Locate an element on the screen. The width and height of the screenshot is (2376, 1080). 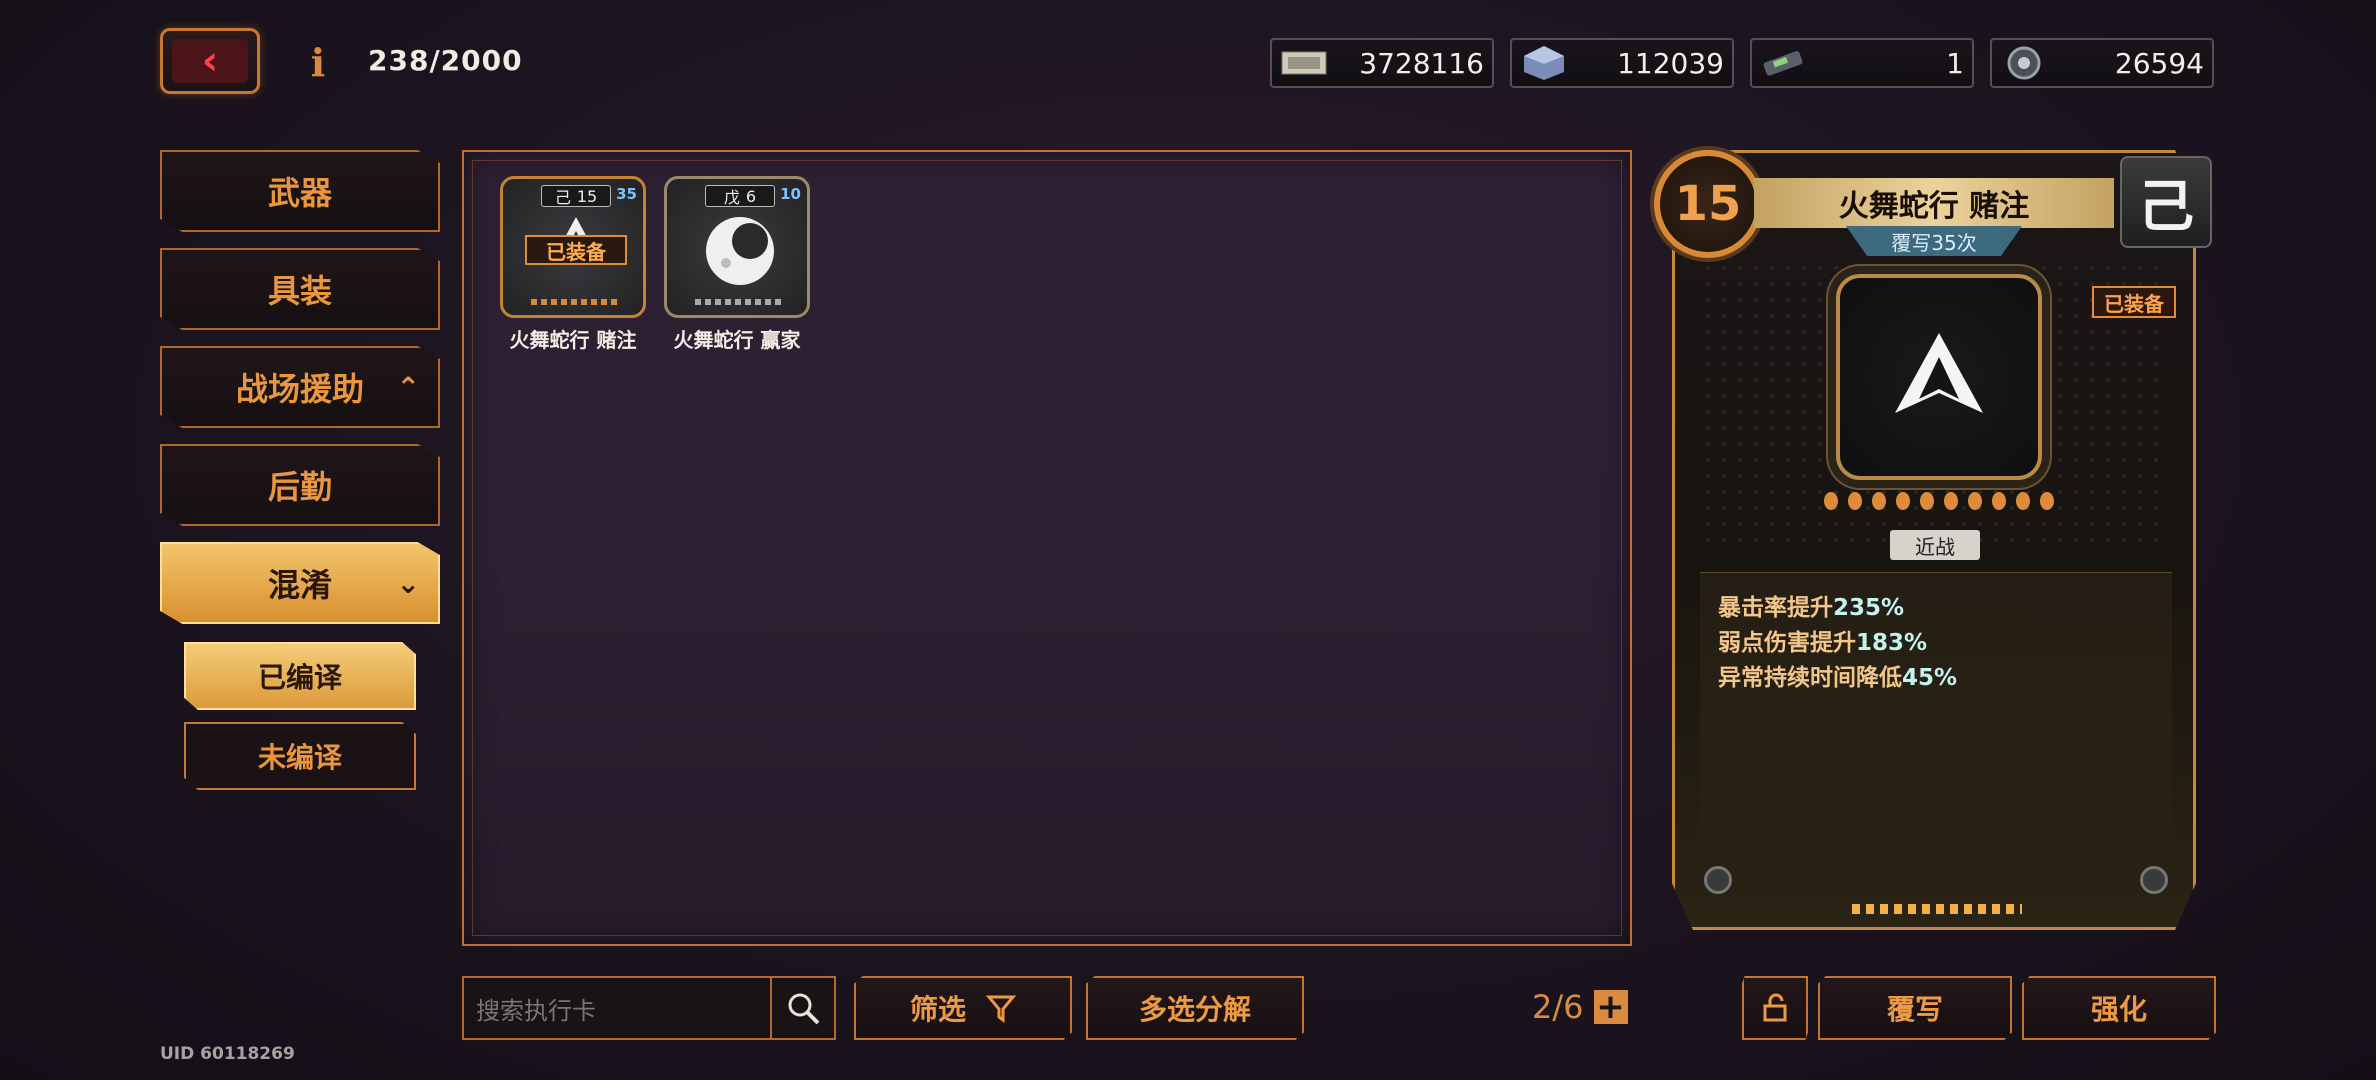
menu-armor: 具装 is located at coordinates (300, 289).